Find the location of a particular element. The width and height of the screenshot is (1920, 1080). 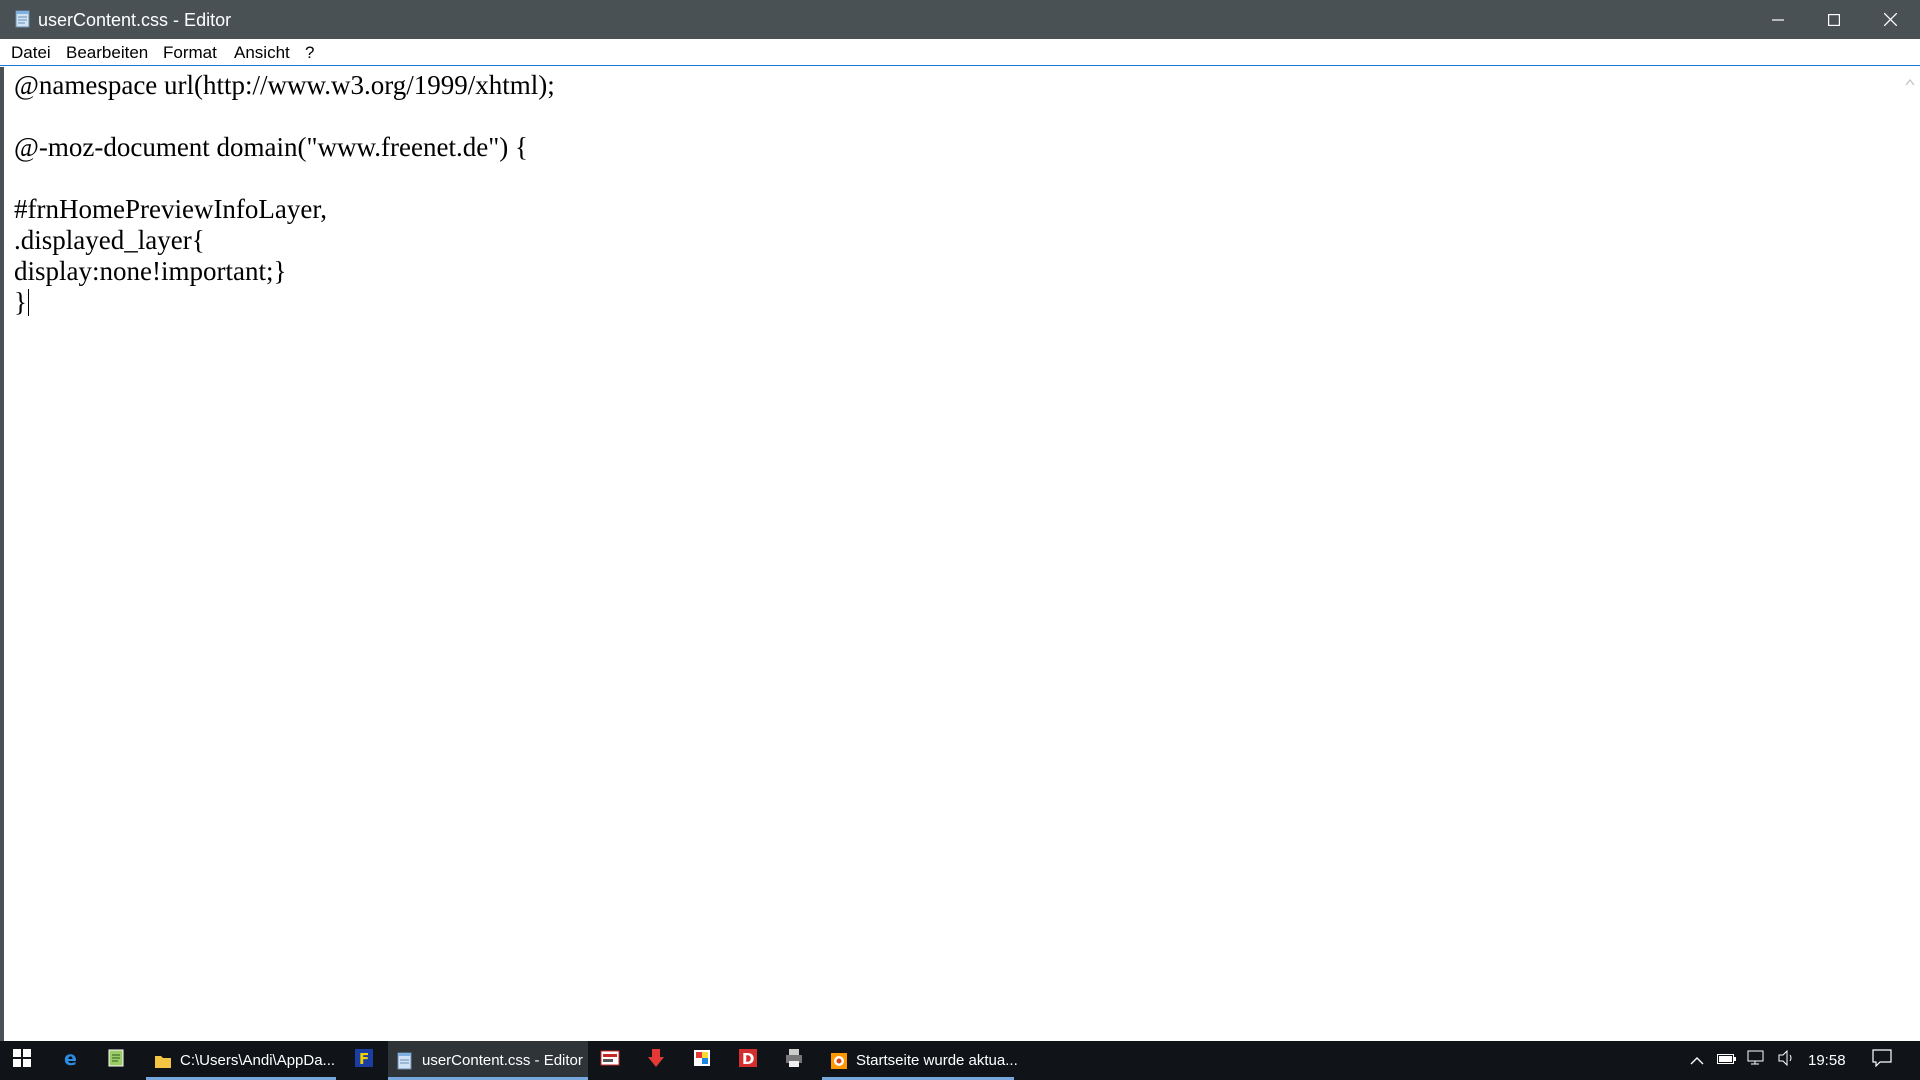

battery-indicator is located at coordinates (1727, 1060).